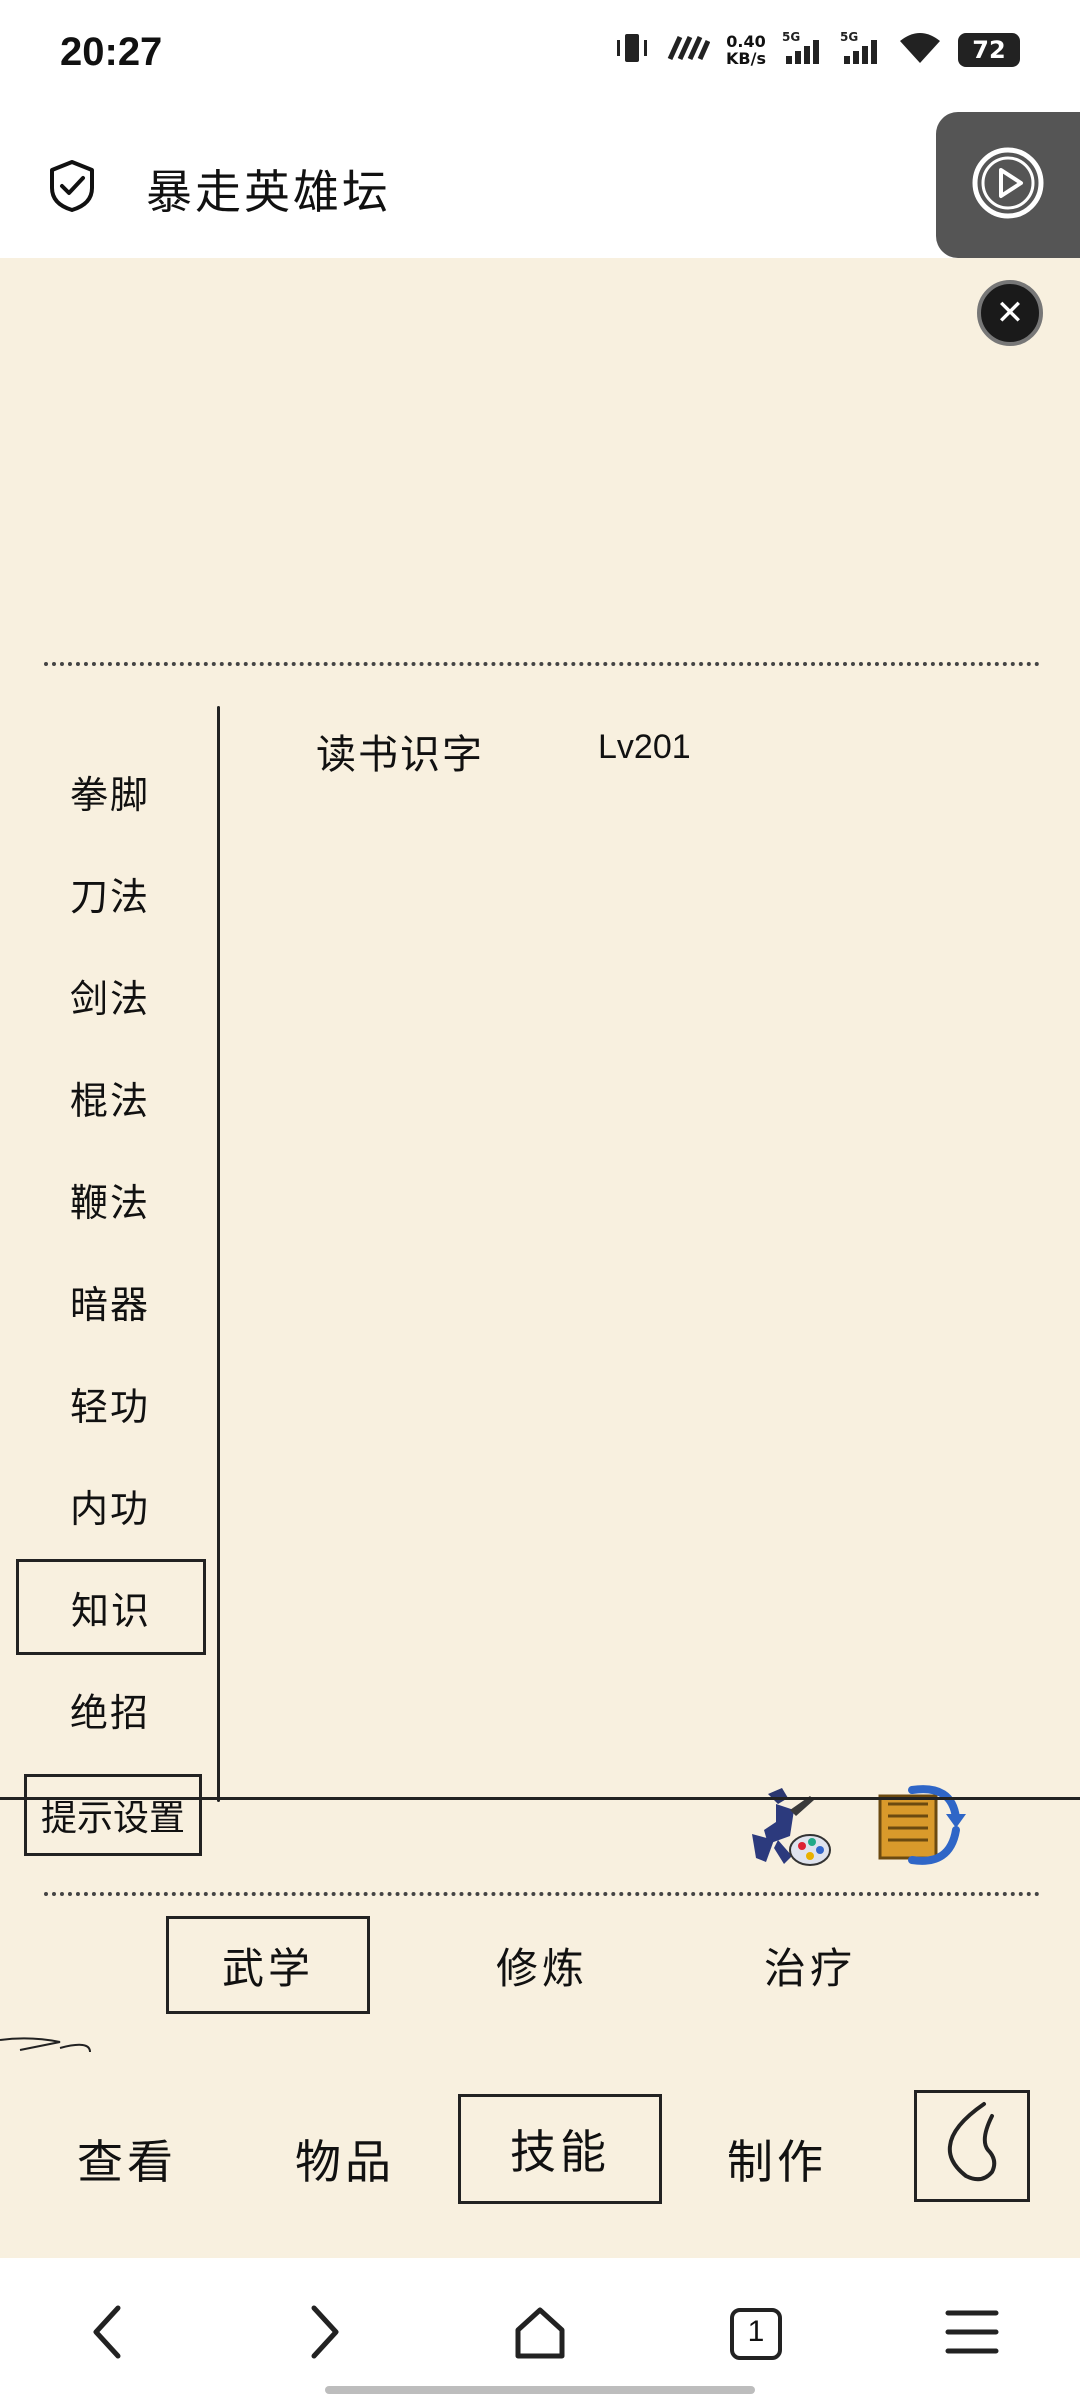 Image resolution: width=1080 pixels, height=2400 pixels. I want to click on floating-play-button, so click(1008, 185).